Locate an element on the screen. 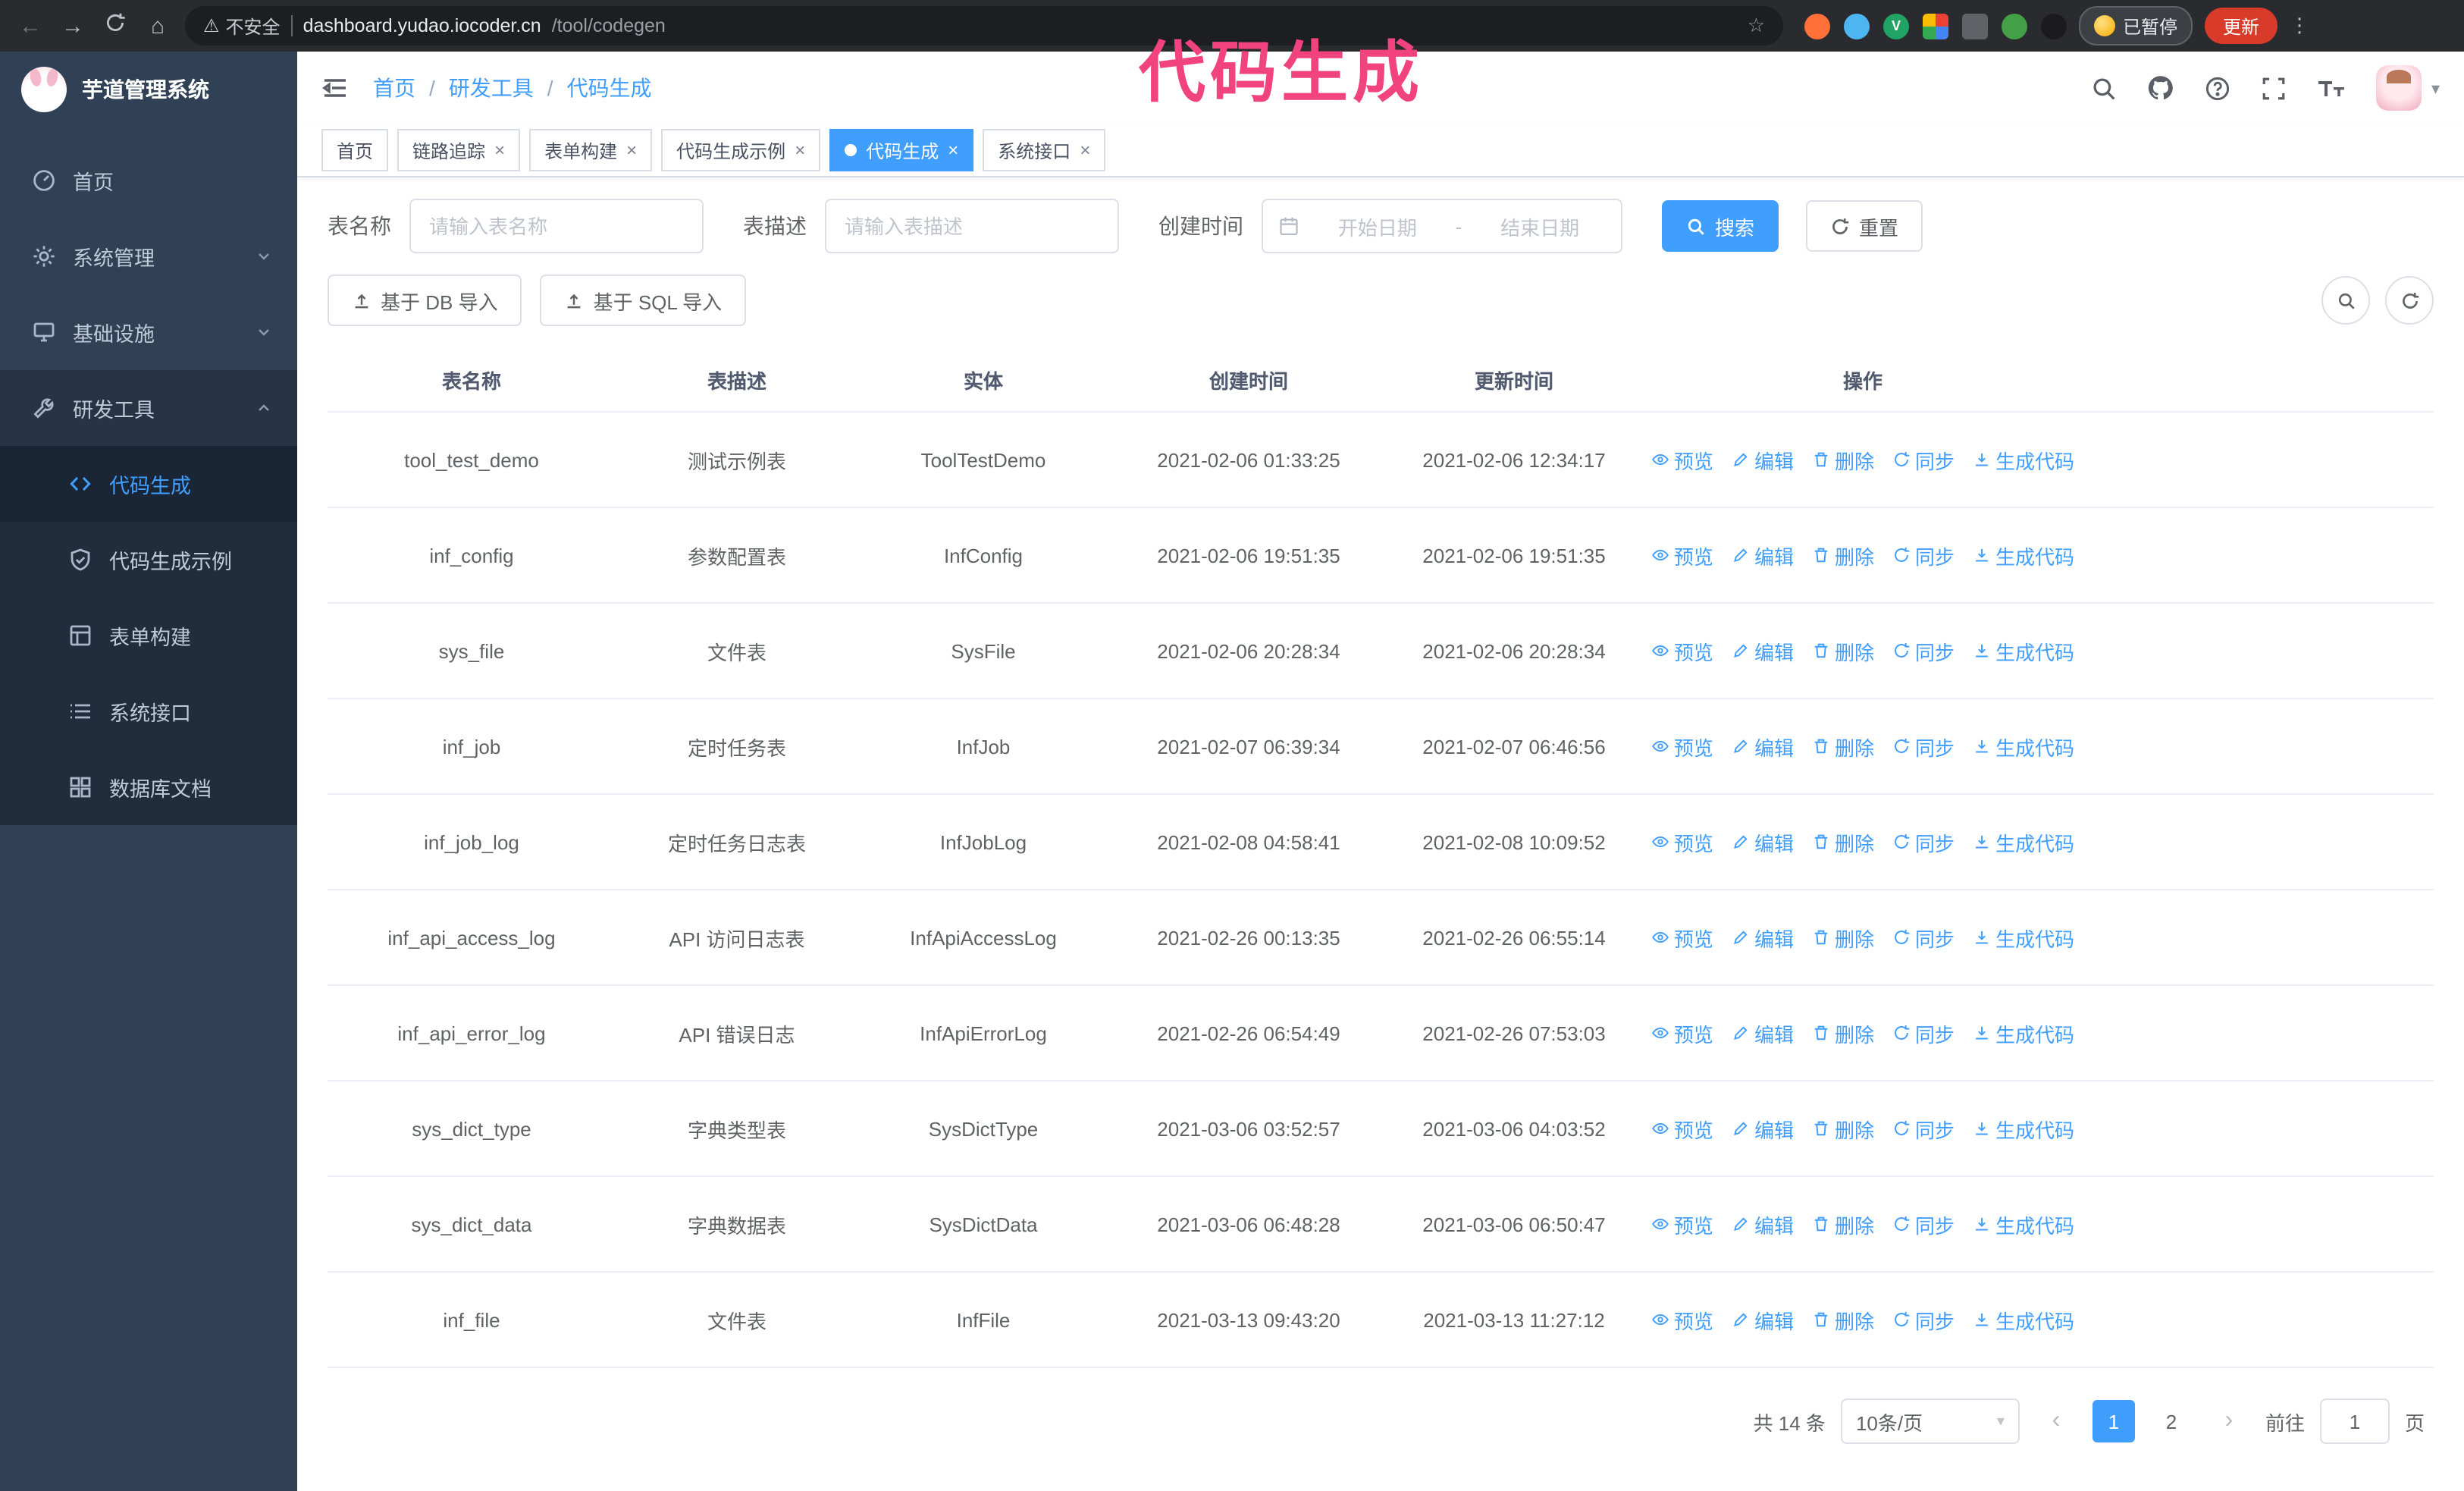 Image resolution: width=2464 pixels, height=1491 pixels. puzzle-extension-icon is located at coordinates (2054, 26).